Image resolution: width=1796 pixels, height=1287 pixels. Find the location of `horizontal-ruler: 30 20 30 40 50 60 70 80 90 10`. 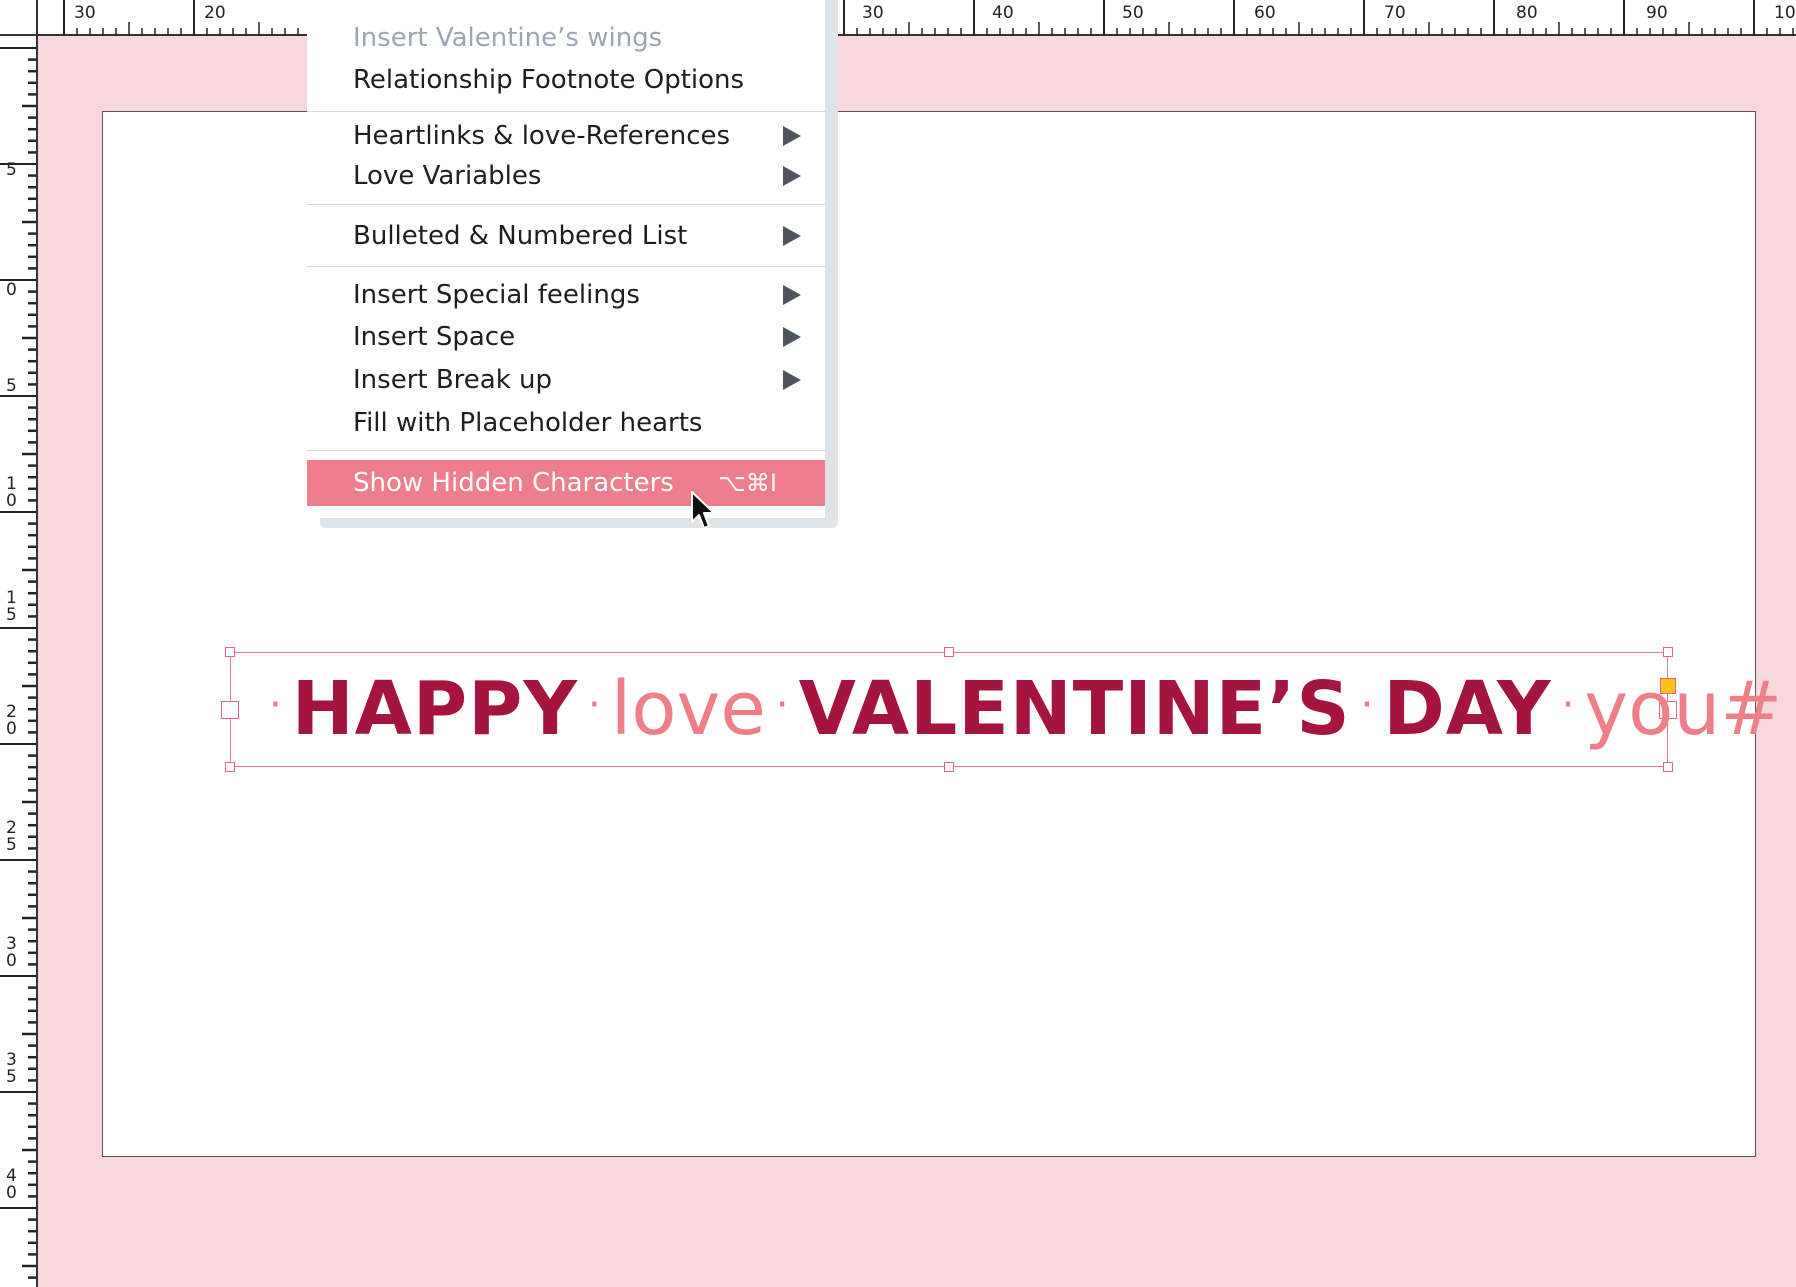

horizontal-ruler: 30 20 30 40 50 60 70 80 90 10 is located at coordinates (898, 18).